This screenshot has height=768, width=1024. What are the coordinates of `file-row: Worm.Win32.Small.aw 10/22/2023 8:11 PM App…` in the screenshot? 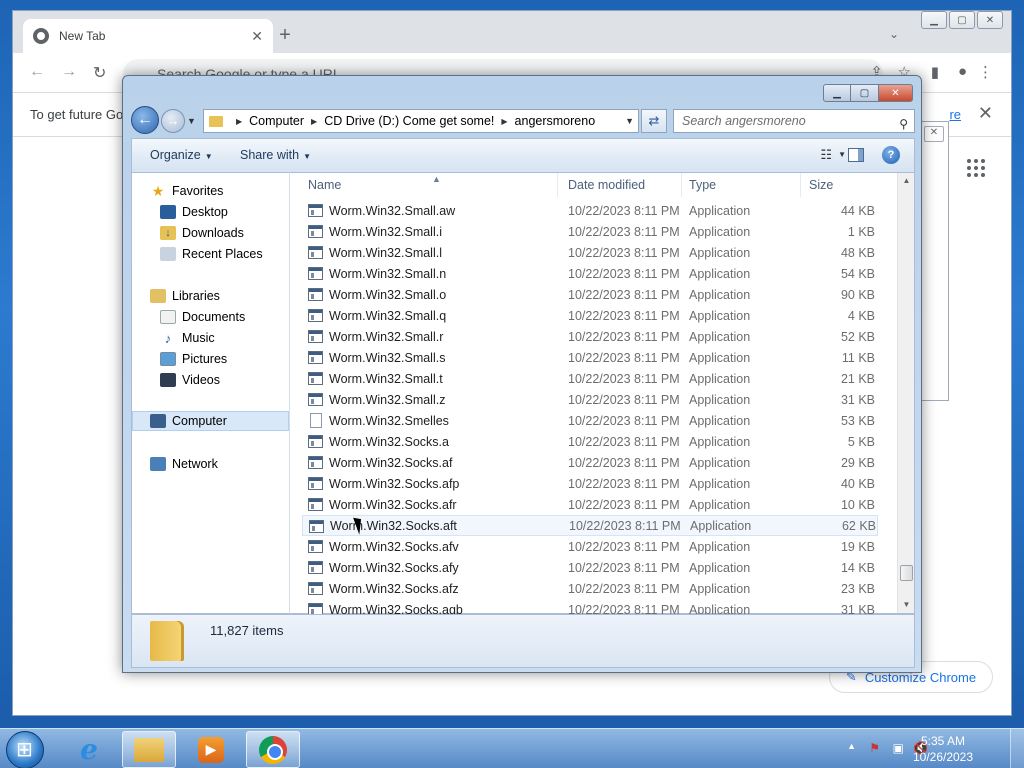 It's located at (590, 210).